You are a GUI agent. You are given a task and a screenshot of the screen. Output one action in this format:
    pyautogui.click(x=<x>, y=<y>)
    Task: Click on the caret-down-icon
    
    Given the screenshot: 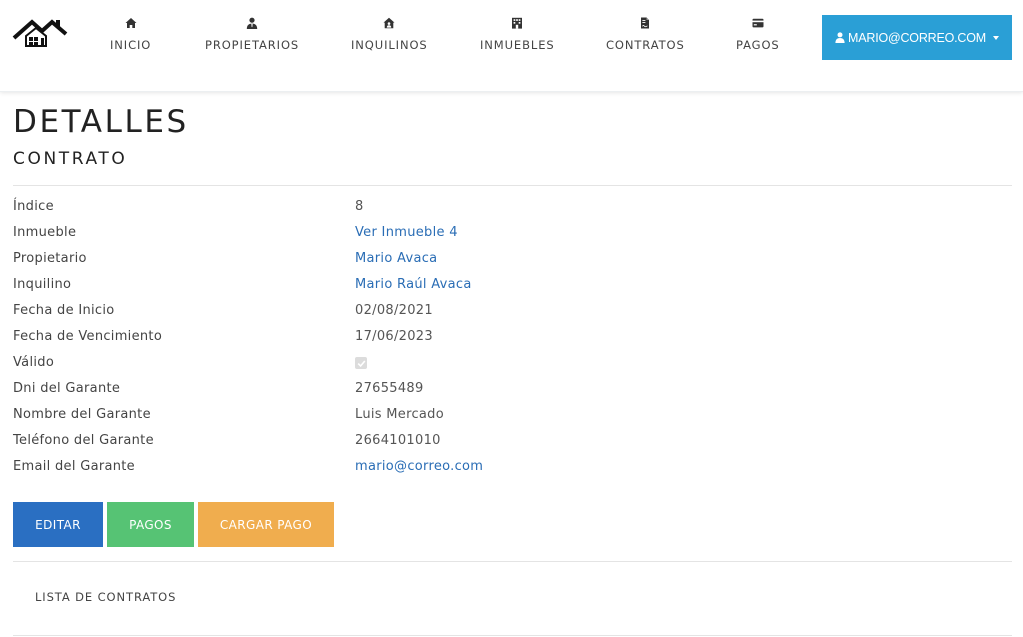 What is the action you would take?
    pyautogui.click(x=995, y=37)
    